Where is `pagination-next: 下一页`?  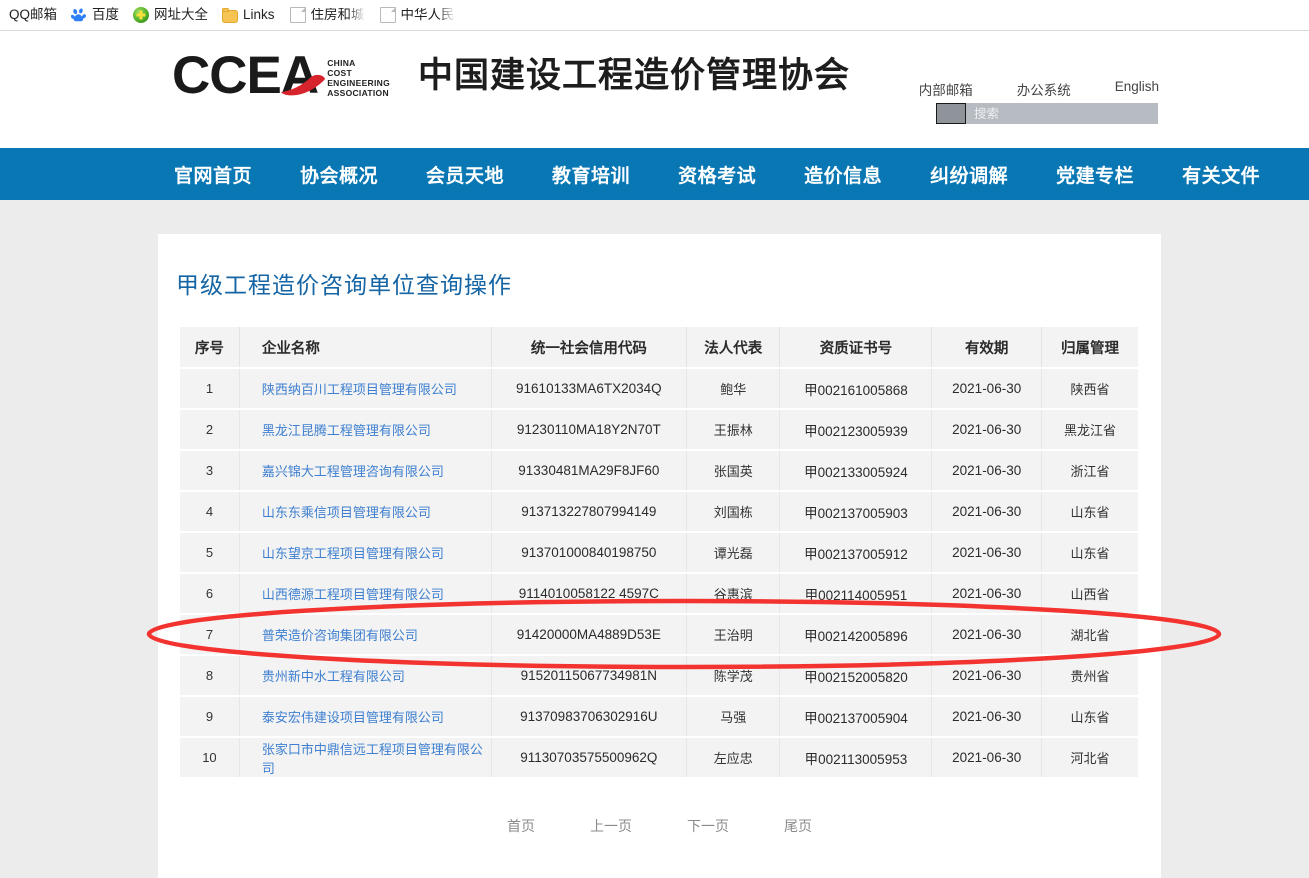 pagination-next: 下一页 is located at coordinates (708, 826).